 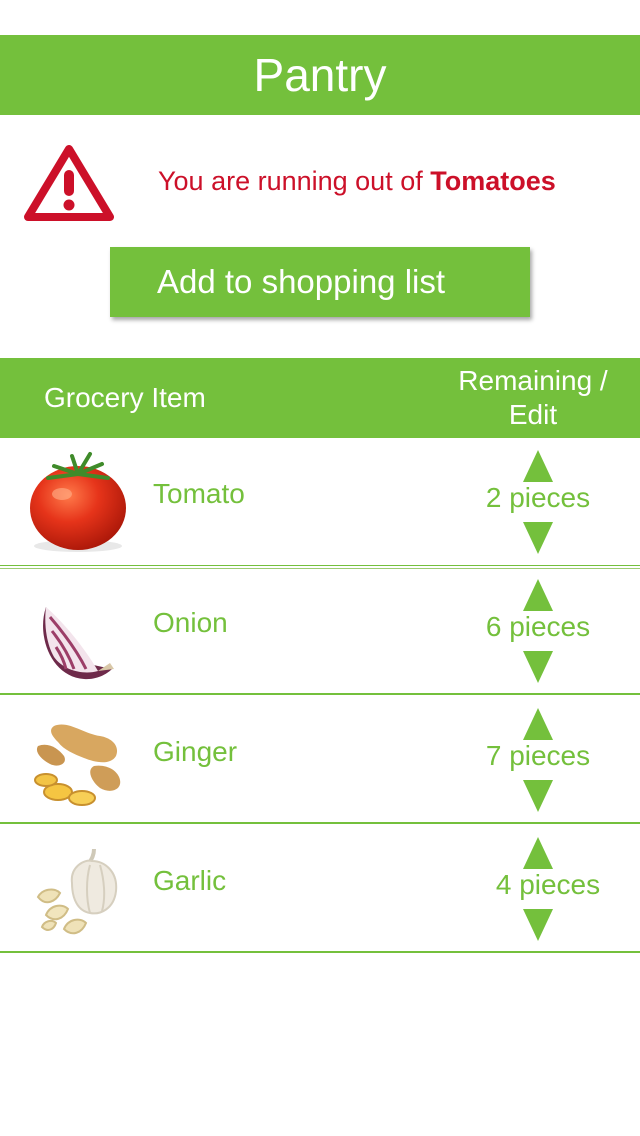 I want to click on onion-image, so click(x=78, y=643).